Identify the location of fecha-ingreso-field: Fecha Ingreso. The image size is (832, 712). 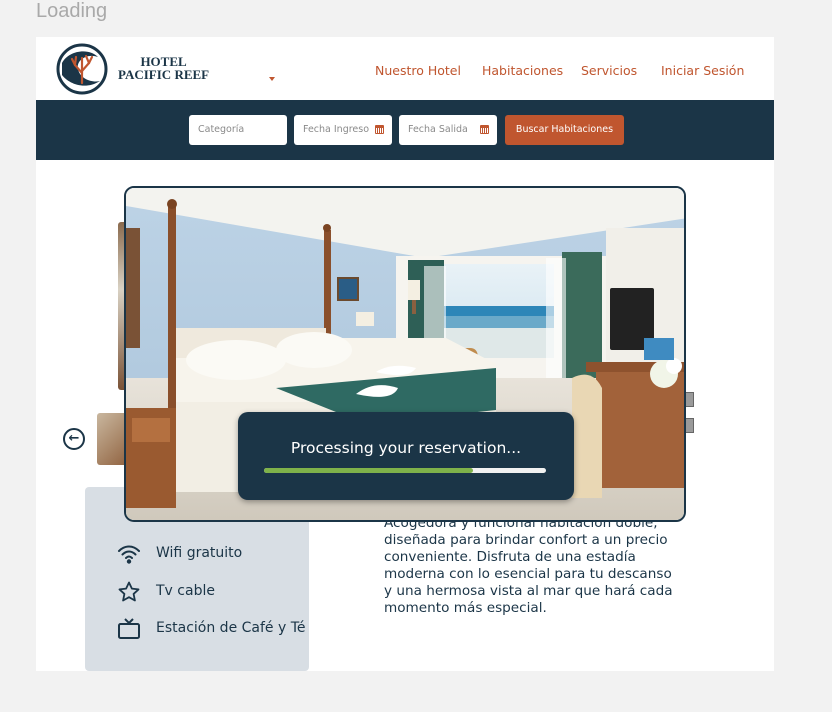
(343, 130).